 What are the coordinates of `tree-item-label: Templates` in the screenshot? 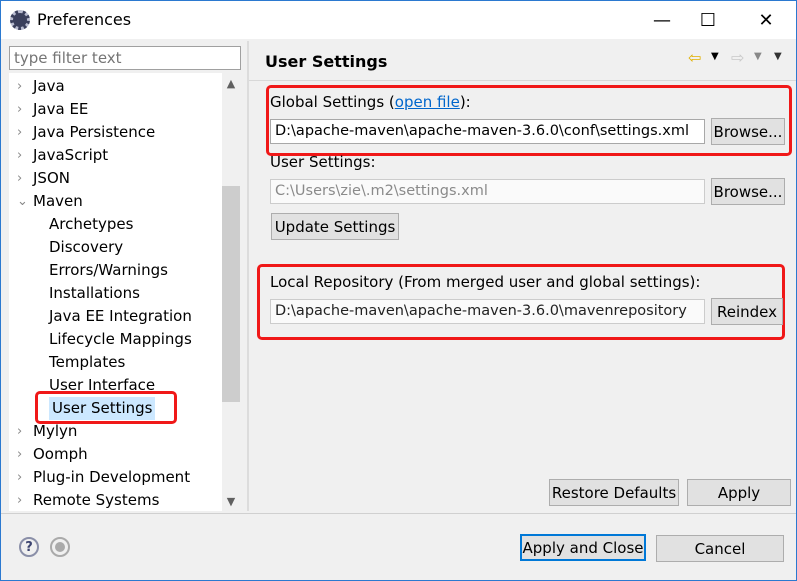 It's located at (87, 362).